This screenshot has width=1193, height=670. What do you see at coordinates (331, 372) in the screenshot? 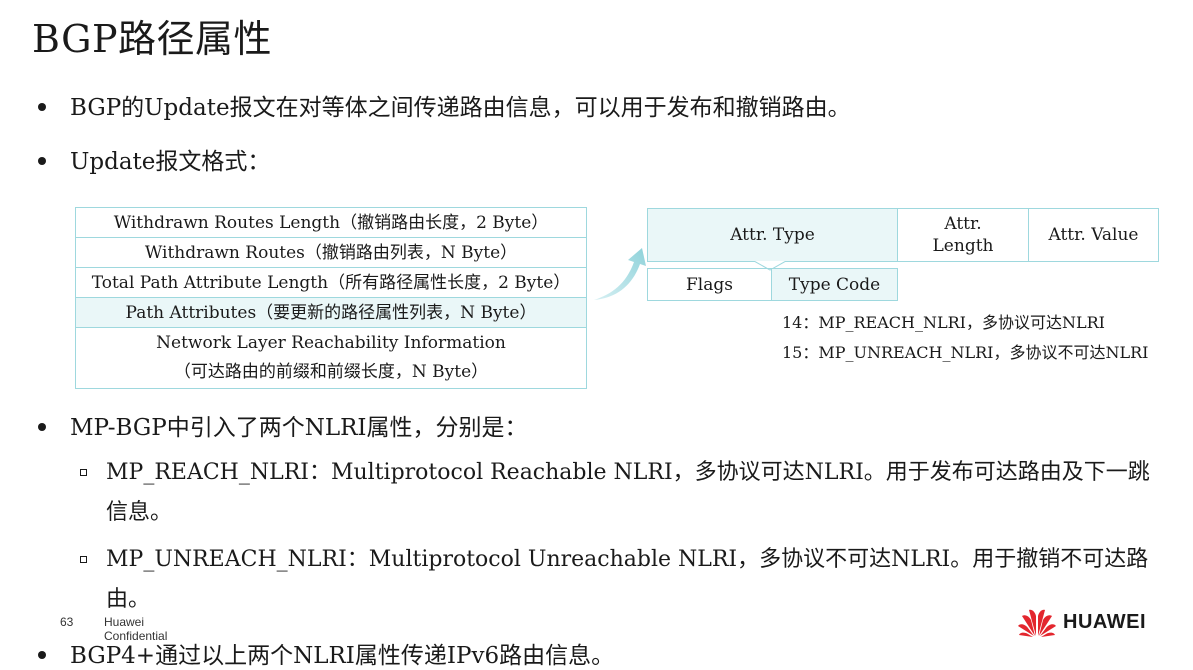
I see `nlri-line2: （可达路由的前缀和前缀长度，N Byte）` at bounding box center [331, 372].